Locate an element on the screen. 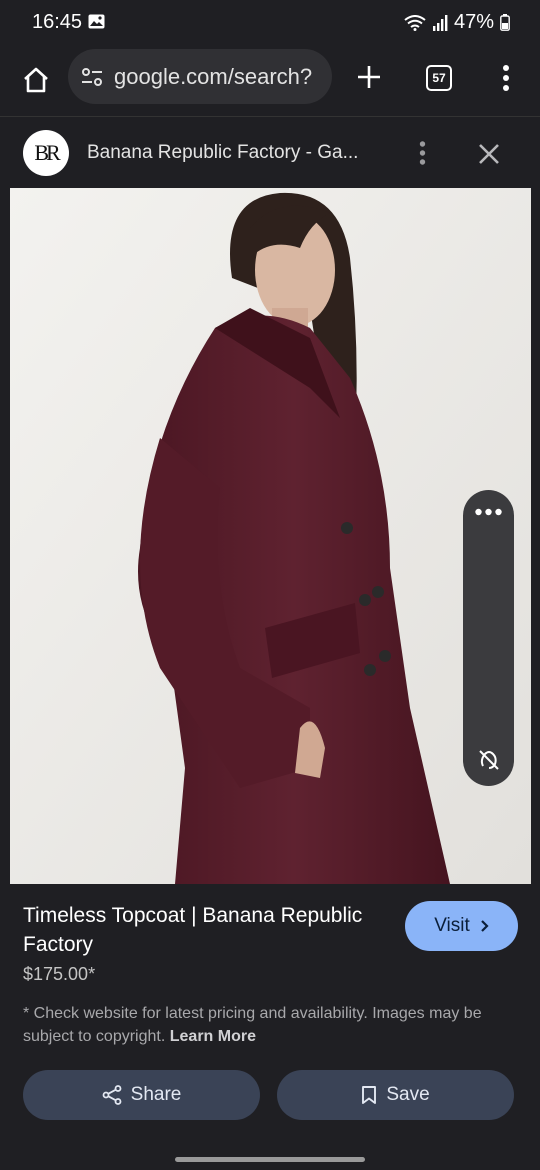 The height and width of the screenshot is (1170, 540). gallery-icon is located at coordinates (96, 21).